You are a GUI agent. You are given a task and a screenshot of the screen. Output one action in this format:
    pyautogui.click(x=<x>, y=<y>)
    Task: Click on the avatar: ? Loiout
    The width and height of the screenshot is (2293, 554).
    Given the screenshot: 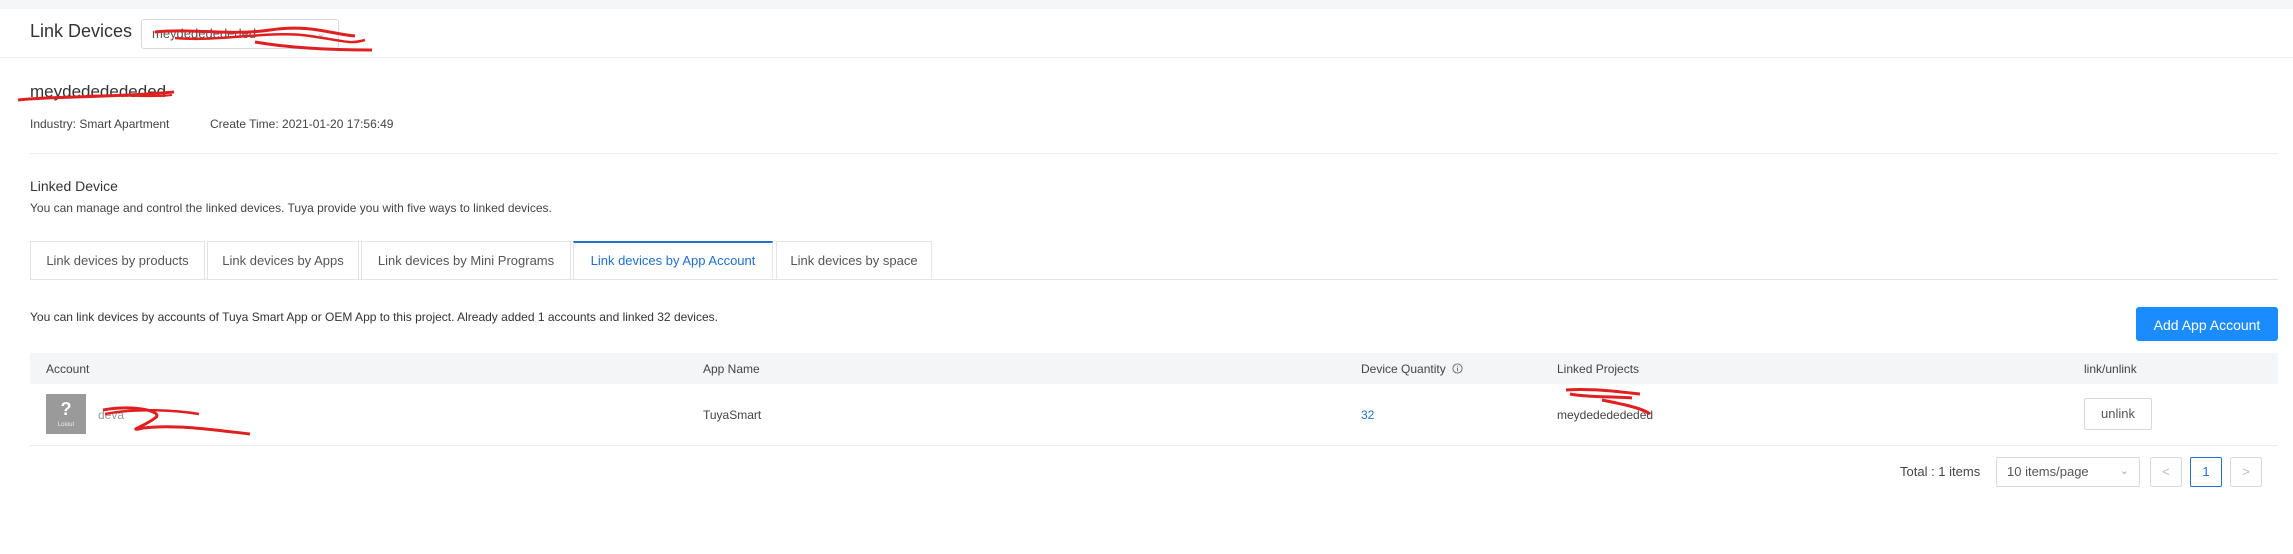 What is the action you would take?
    pyautogui.click(x=66, y=414)
    